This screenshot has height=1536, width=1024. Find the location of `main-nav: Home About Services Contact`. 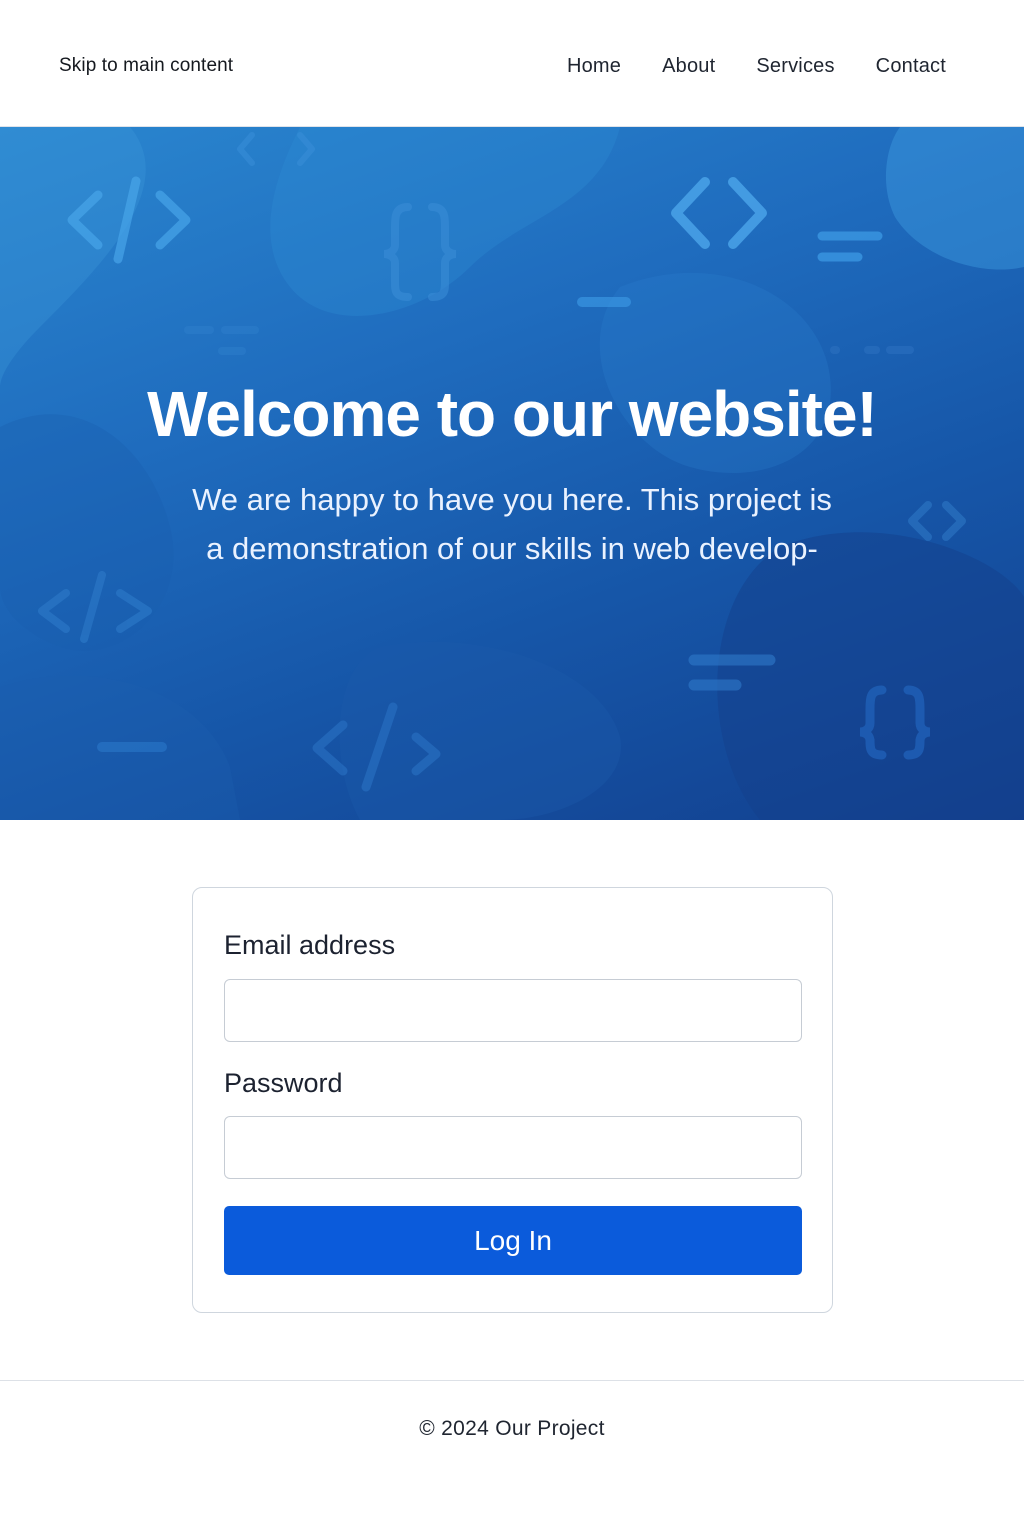

main-nav: Home About Services Contact is located at coordinates (736, 66).